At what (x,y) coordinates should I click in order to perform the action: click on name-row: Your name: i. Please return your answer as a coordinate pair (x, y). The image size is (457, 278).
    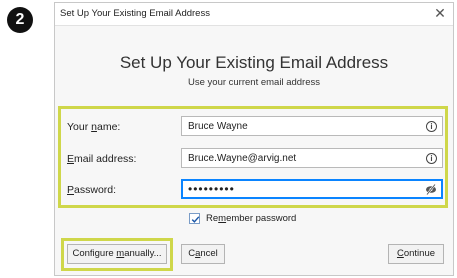
    Looking at the image, I should click on (257, 127).